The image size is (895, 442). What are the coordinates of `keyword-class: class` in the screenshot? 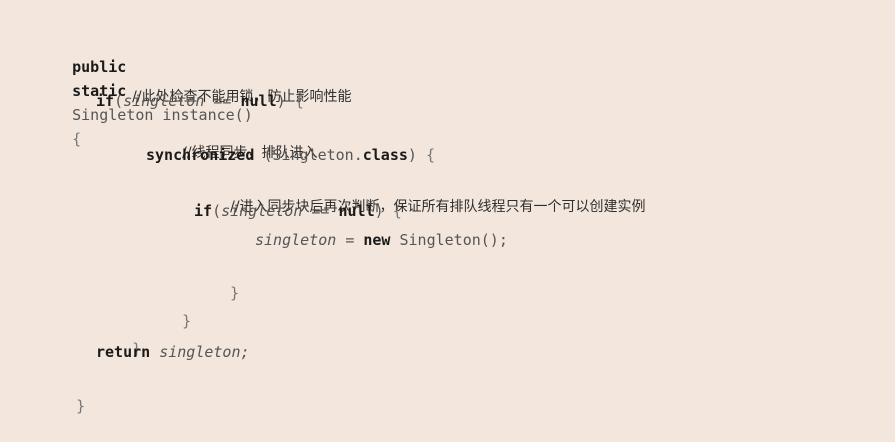 It's located at (385, 155).